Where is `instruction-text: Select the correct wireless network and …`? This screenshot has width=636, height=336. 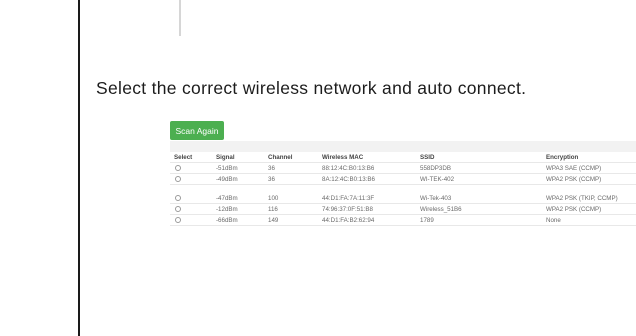 instruction-text: Select the correct wireless network and … is located at coordinates (311, 88).